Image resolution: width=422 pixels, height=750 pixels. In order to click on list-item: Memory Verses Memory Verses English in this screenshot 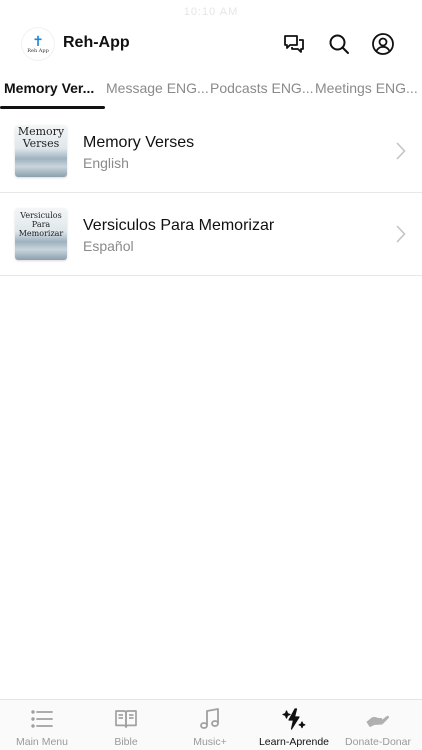, I will do `click(211, 151)`.